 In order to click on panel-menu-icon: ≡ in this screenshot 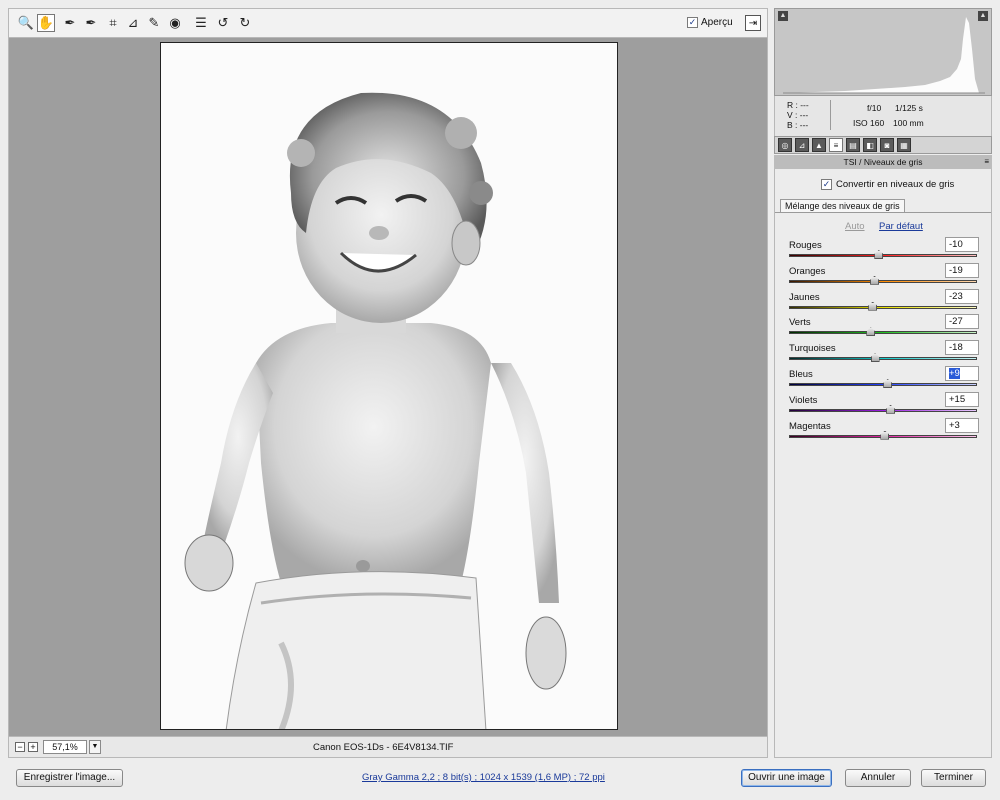, I will do `click(986, 162)`.